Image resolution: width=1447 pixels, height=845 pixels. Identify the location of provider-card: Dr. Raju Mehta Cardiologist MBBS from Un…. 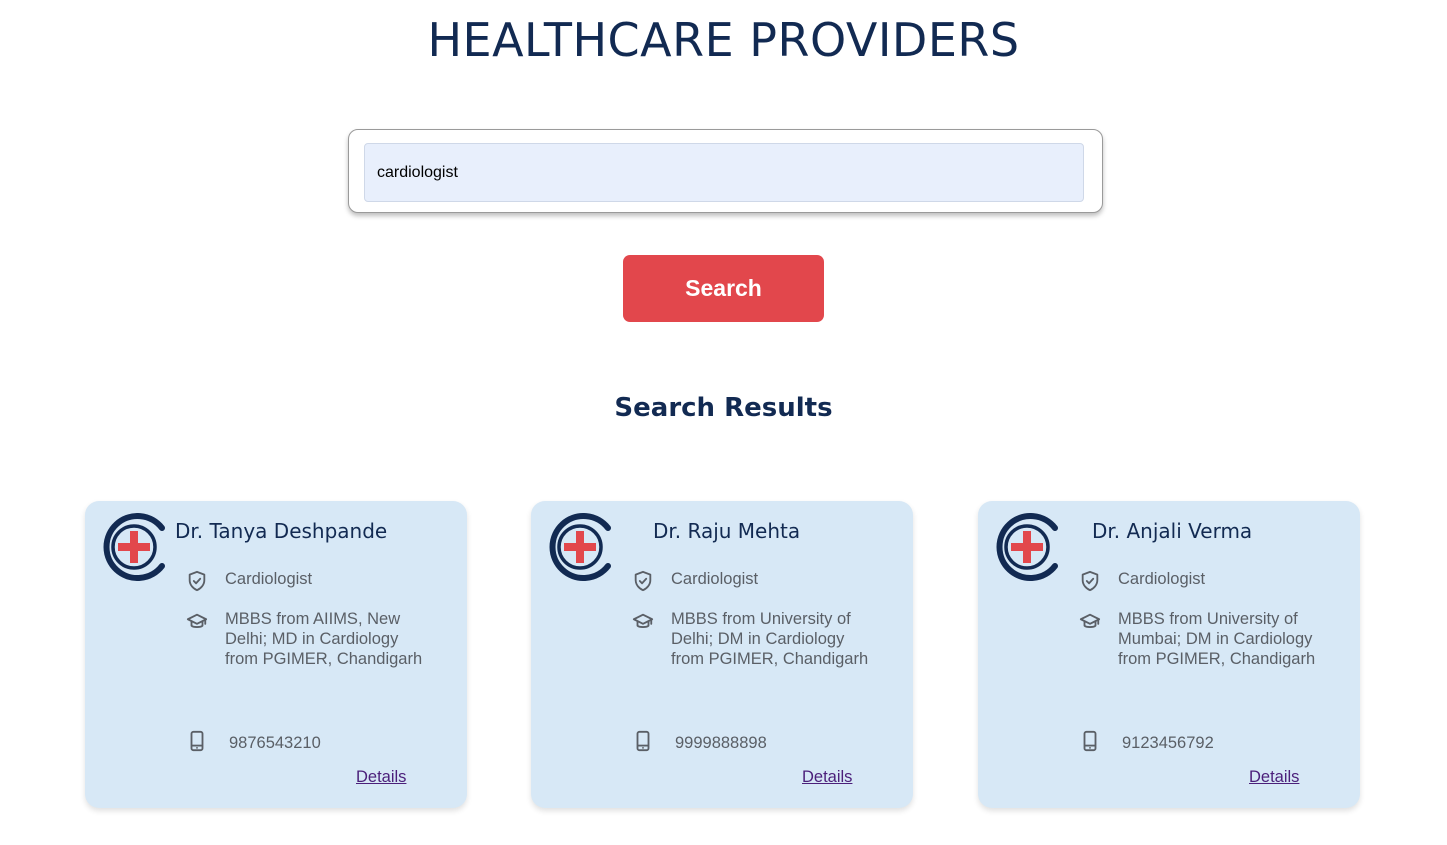
(722, 654).